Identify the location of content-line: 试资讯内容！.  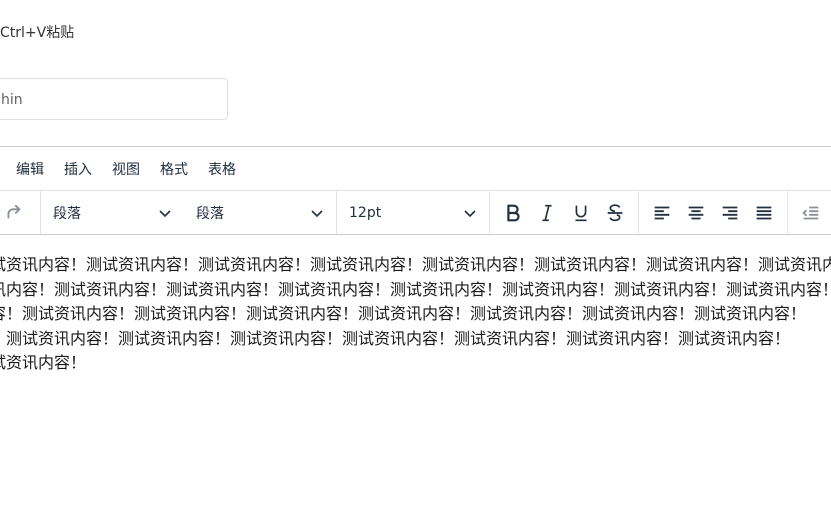
(43, 362).